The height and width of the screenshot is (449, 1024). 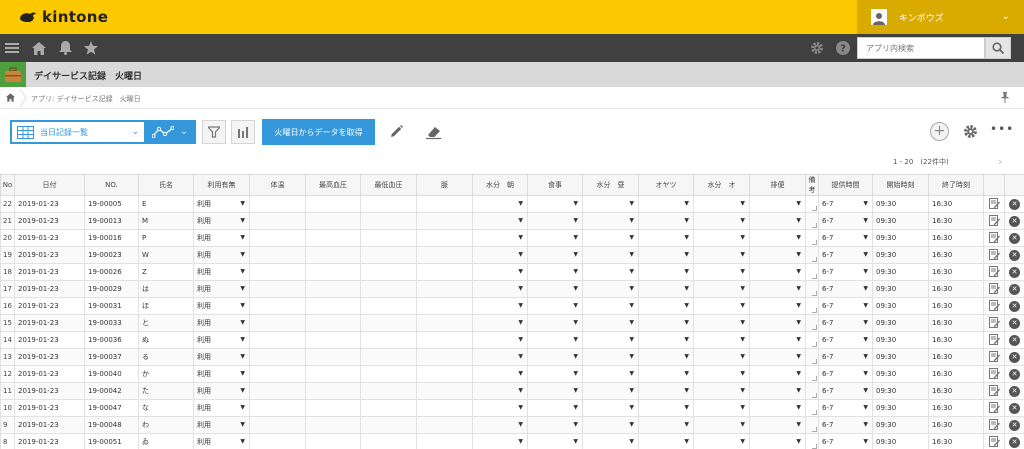 I want to click on column-header: 提供時間, so click(x=845, y=185).